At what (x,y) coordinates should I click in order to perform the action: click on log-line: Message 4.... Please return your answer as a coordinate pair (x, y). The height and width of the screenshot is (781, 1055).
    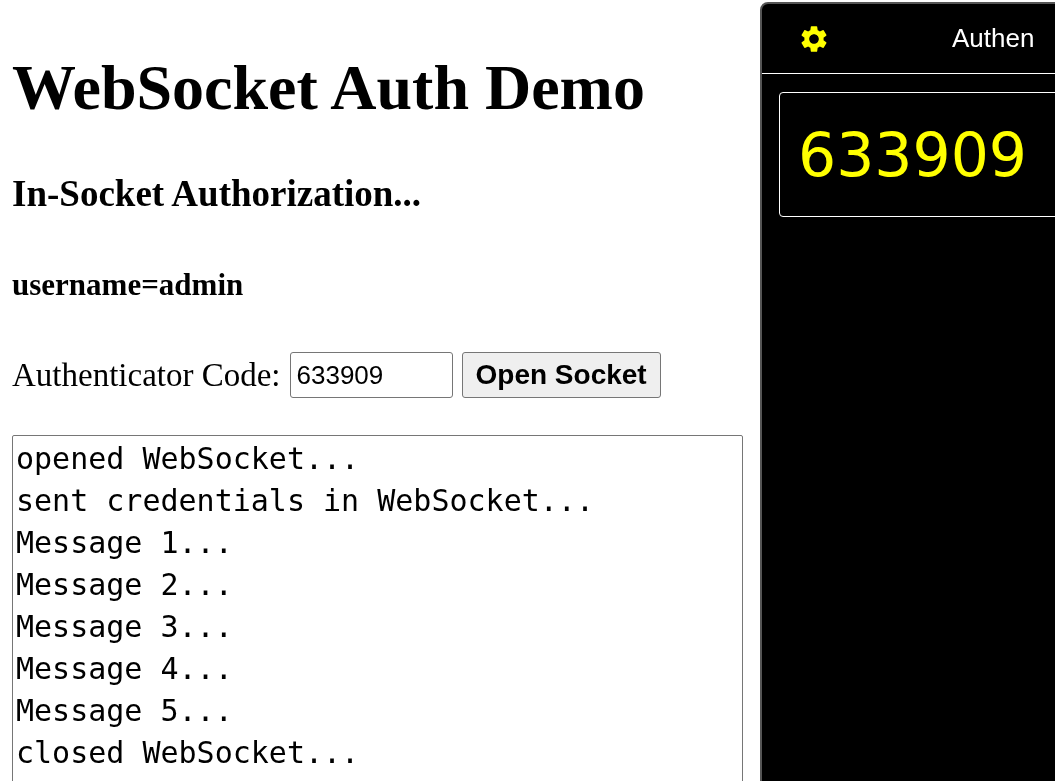
    Looking at the image, I should click on (124, 669).